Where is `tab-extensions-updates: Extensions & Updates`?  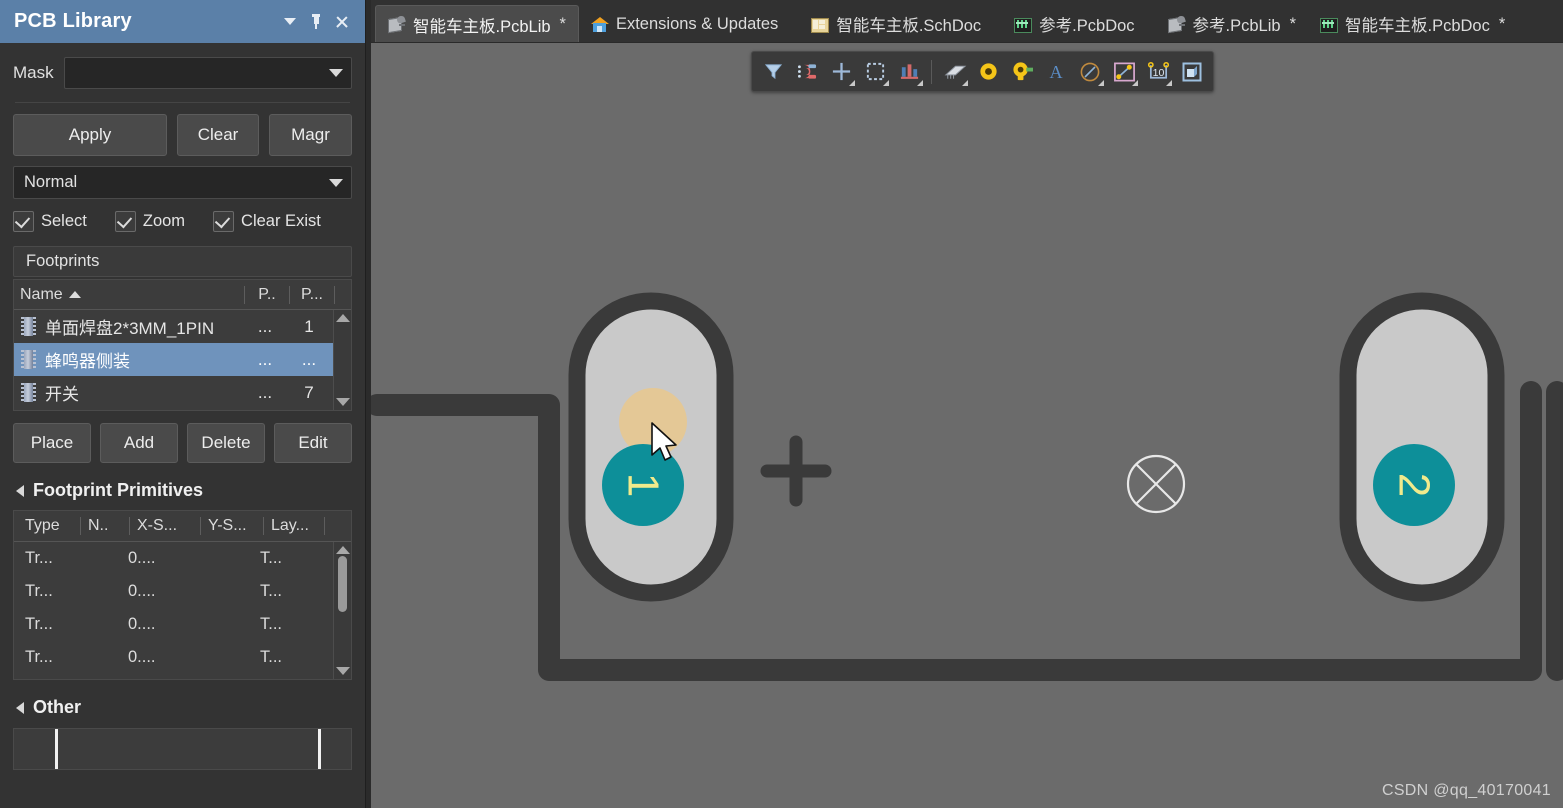 tab-extensions-updates: Extensions & Updates is located at coordinates (689, 23).